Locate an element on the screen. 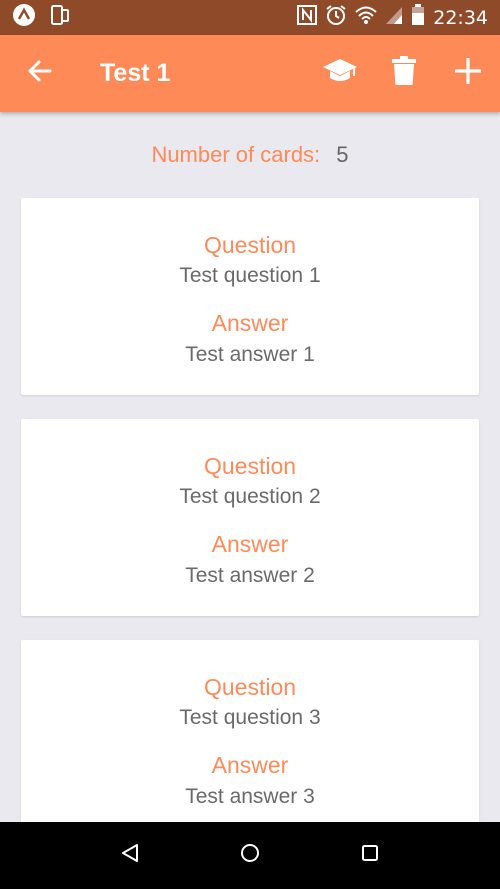  trash-icon is located at coordinates (404, 73).